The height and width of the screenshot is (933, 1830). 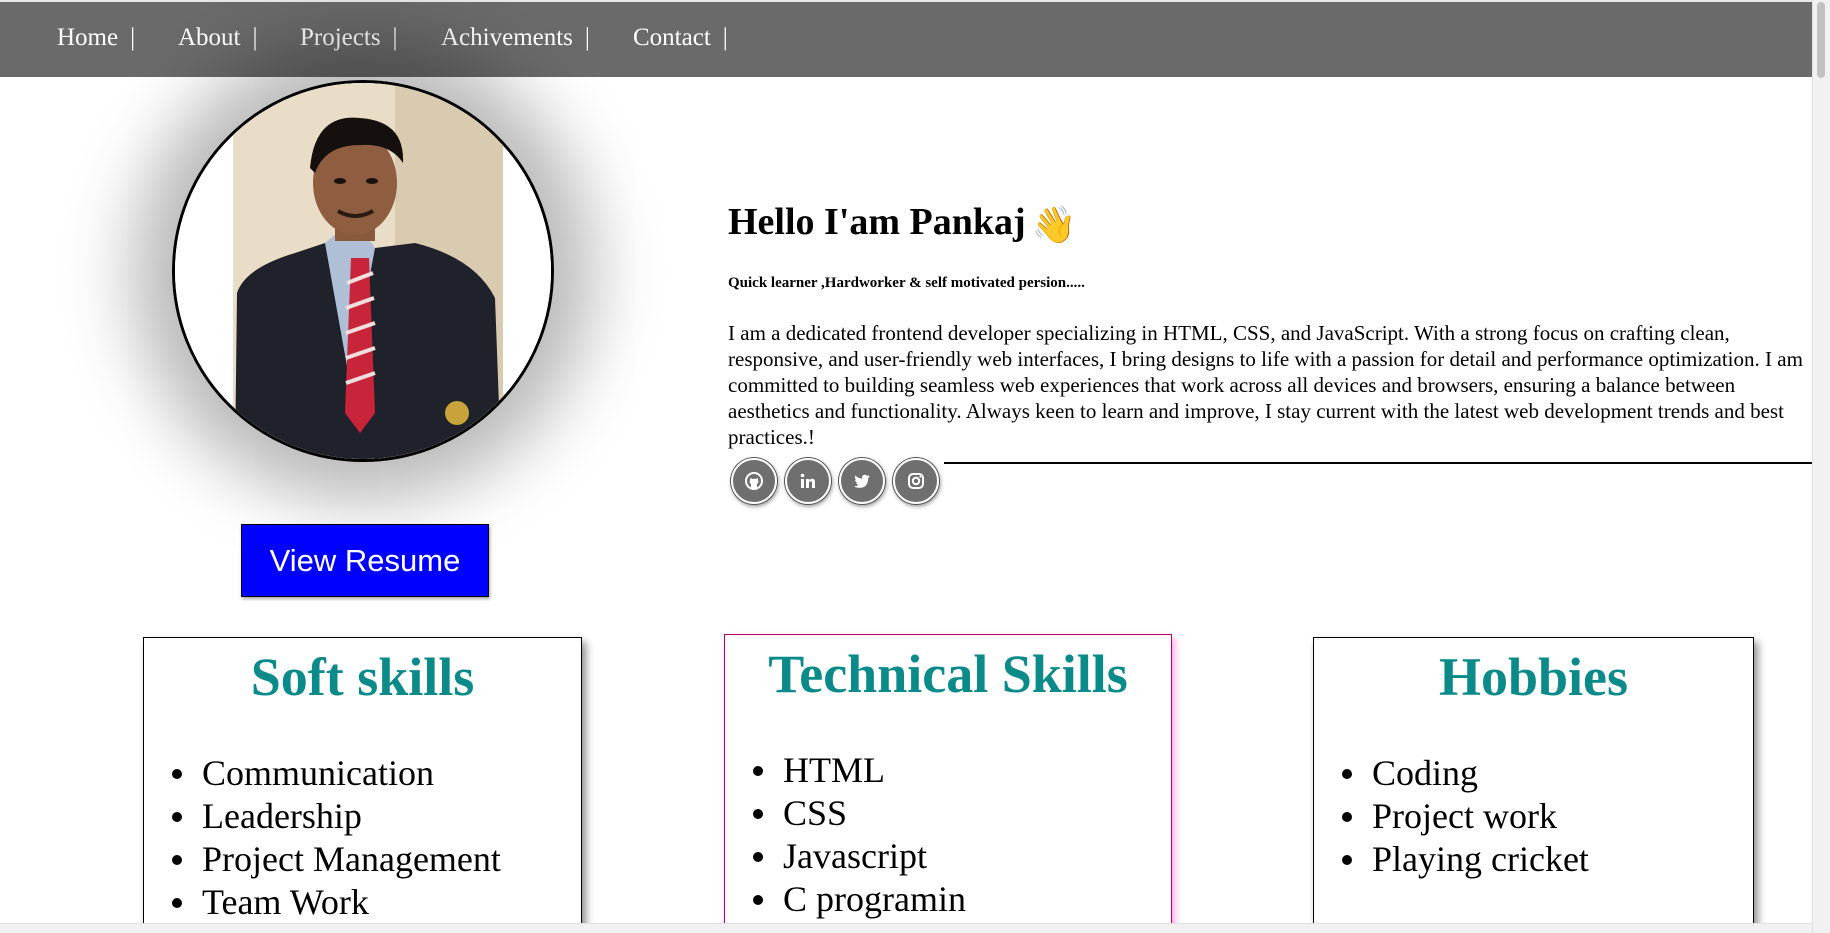 I want to click on profile-photo-illustration, so click(x=363, y=271).